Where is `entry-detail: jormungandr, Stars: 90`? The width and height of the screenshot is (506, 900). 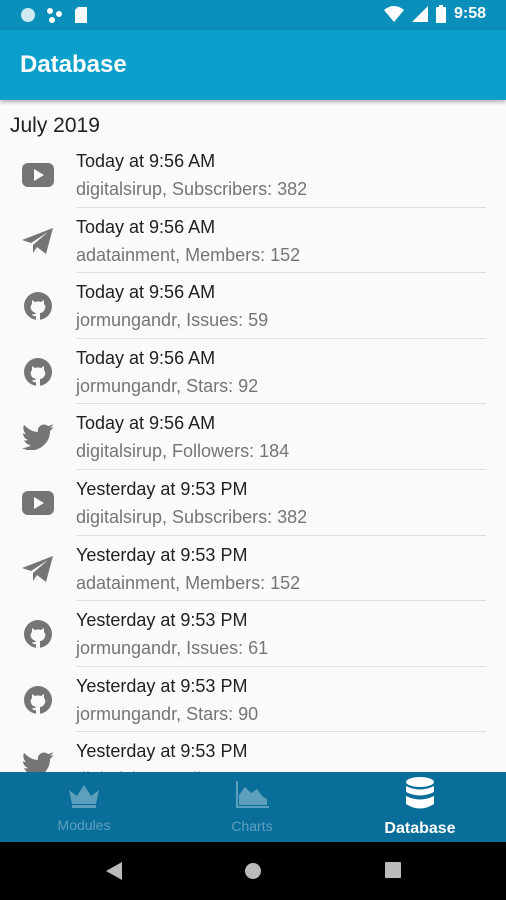 entry-detail: jormungandr, Stars: 90 is located at coordinates (167, 713).